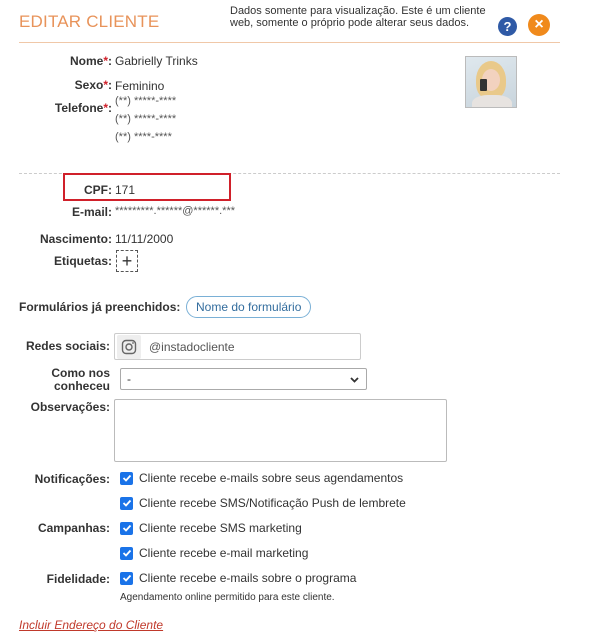  What do you see at coordinates (78, 579) in the screenshot?
I see `loyalty-label: Fidelidade:` at bounding box center [78, 579].